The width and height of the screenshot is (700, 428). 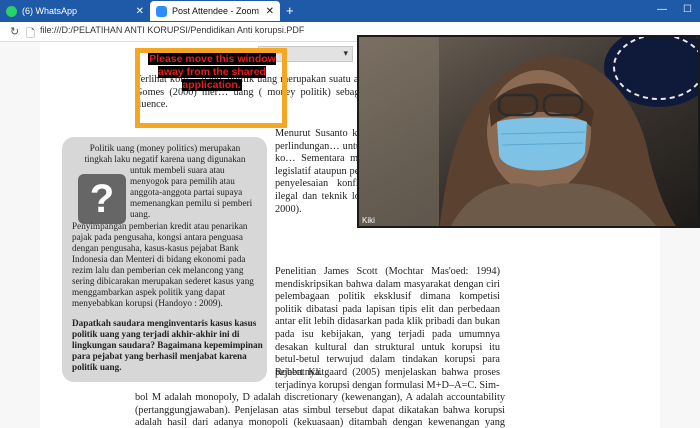 What do you see at coordinates (290, 10) in the screenshot?
I see `new-tab-button: +` at bounding box center [290, 10].